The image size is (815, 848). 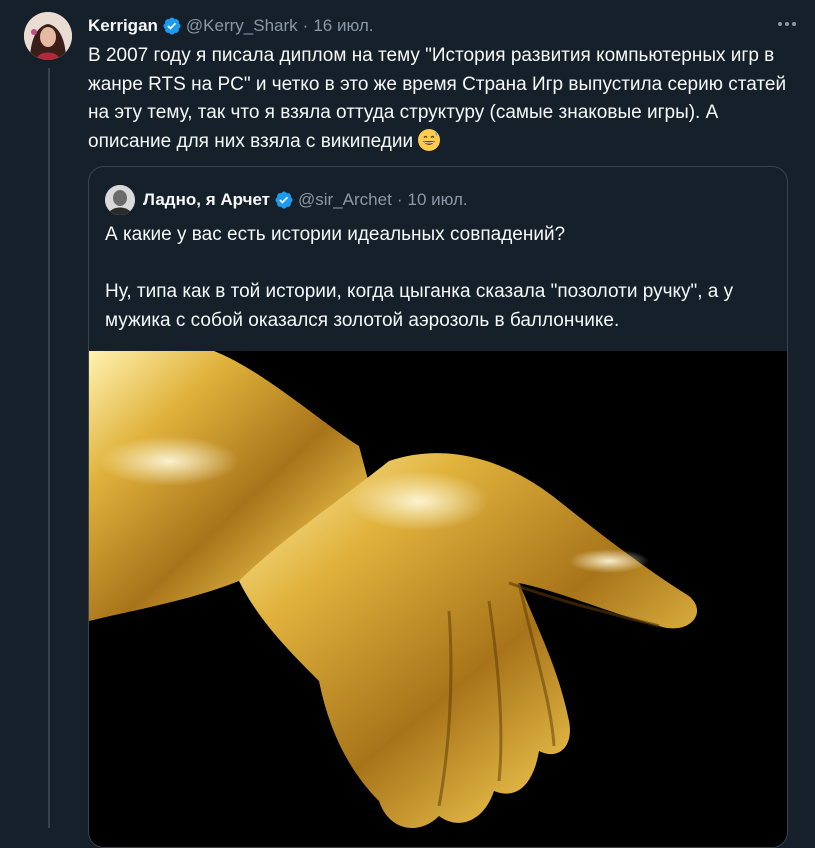 I want to click on quoted-avatar, so click(x=120, y=200).